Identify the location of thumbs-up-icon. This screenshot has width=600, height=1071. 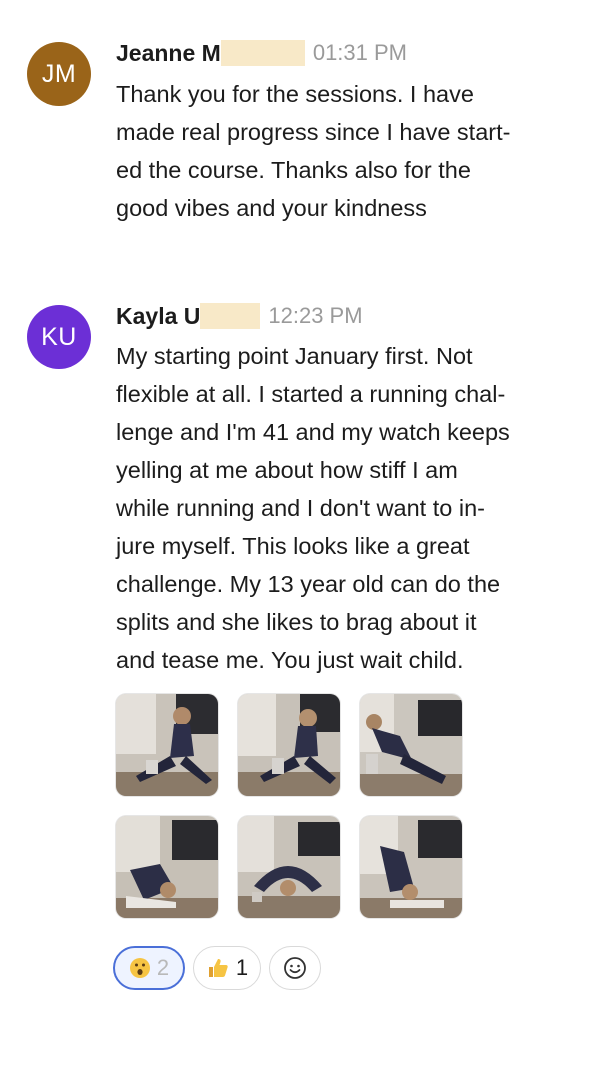
(218, 968).